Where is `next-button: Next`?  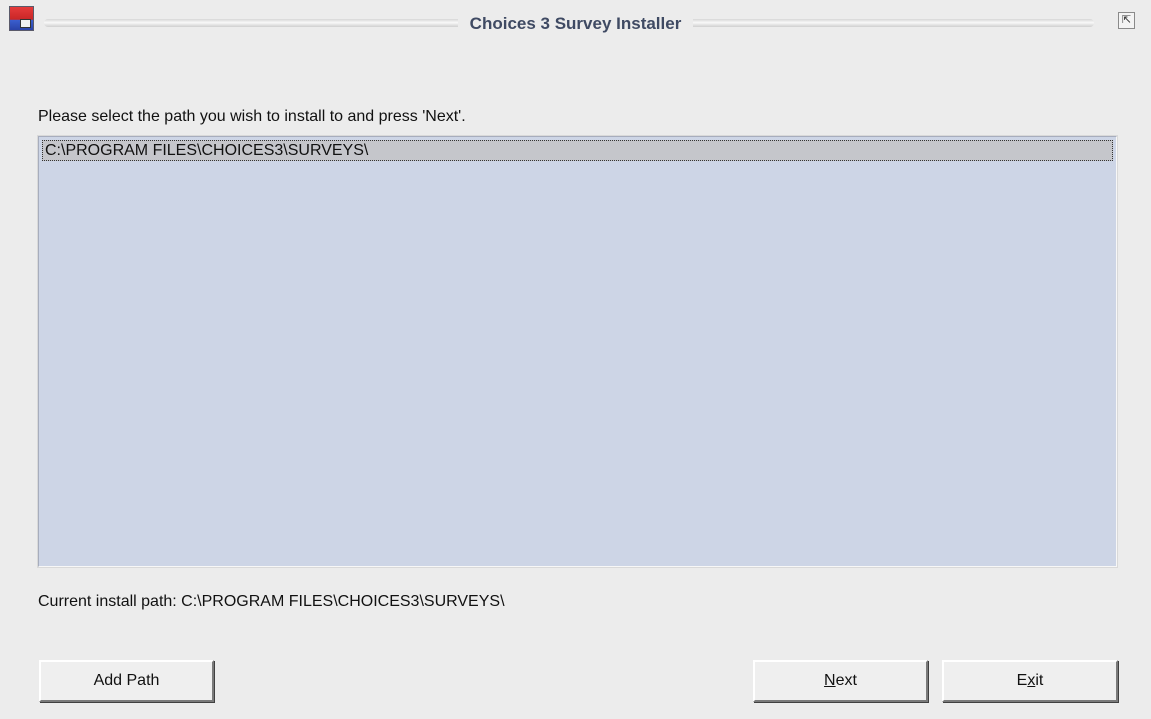
next-button: Next is located at coordinates (840, 681).